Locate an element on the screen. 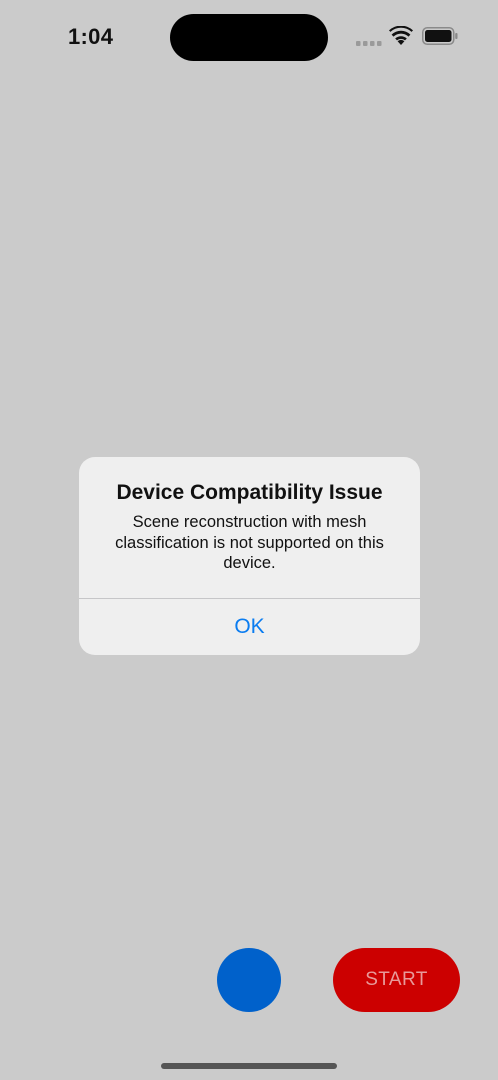 The image size is (498, 1080). wifi-icon is located at coordinates (401, 35).